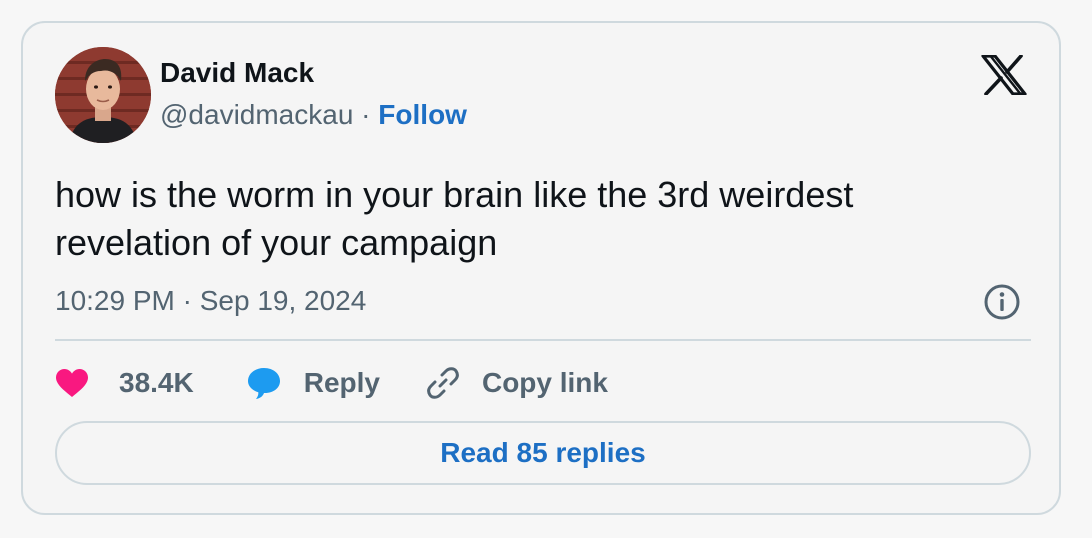 Image resolution: width=1092 pixels, height=538 pixels. I want to click on avatar, so click(103, 95).